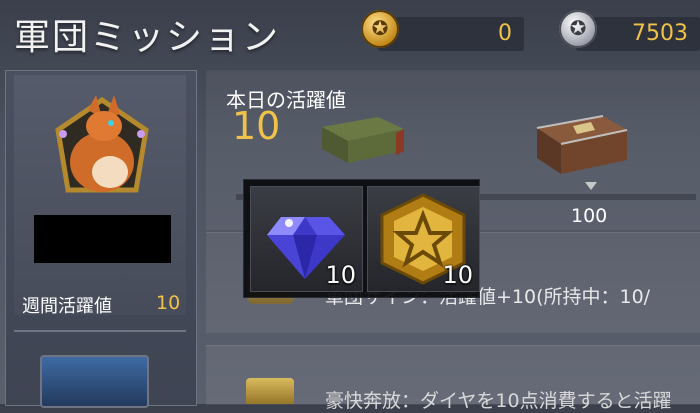 This screenshot has height=413, width=700. What do you see at coordinates (589, 216) in the screenshot?
I see `milestone-100-label: 100` at bounding box center [589, 216].